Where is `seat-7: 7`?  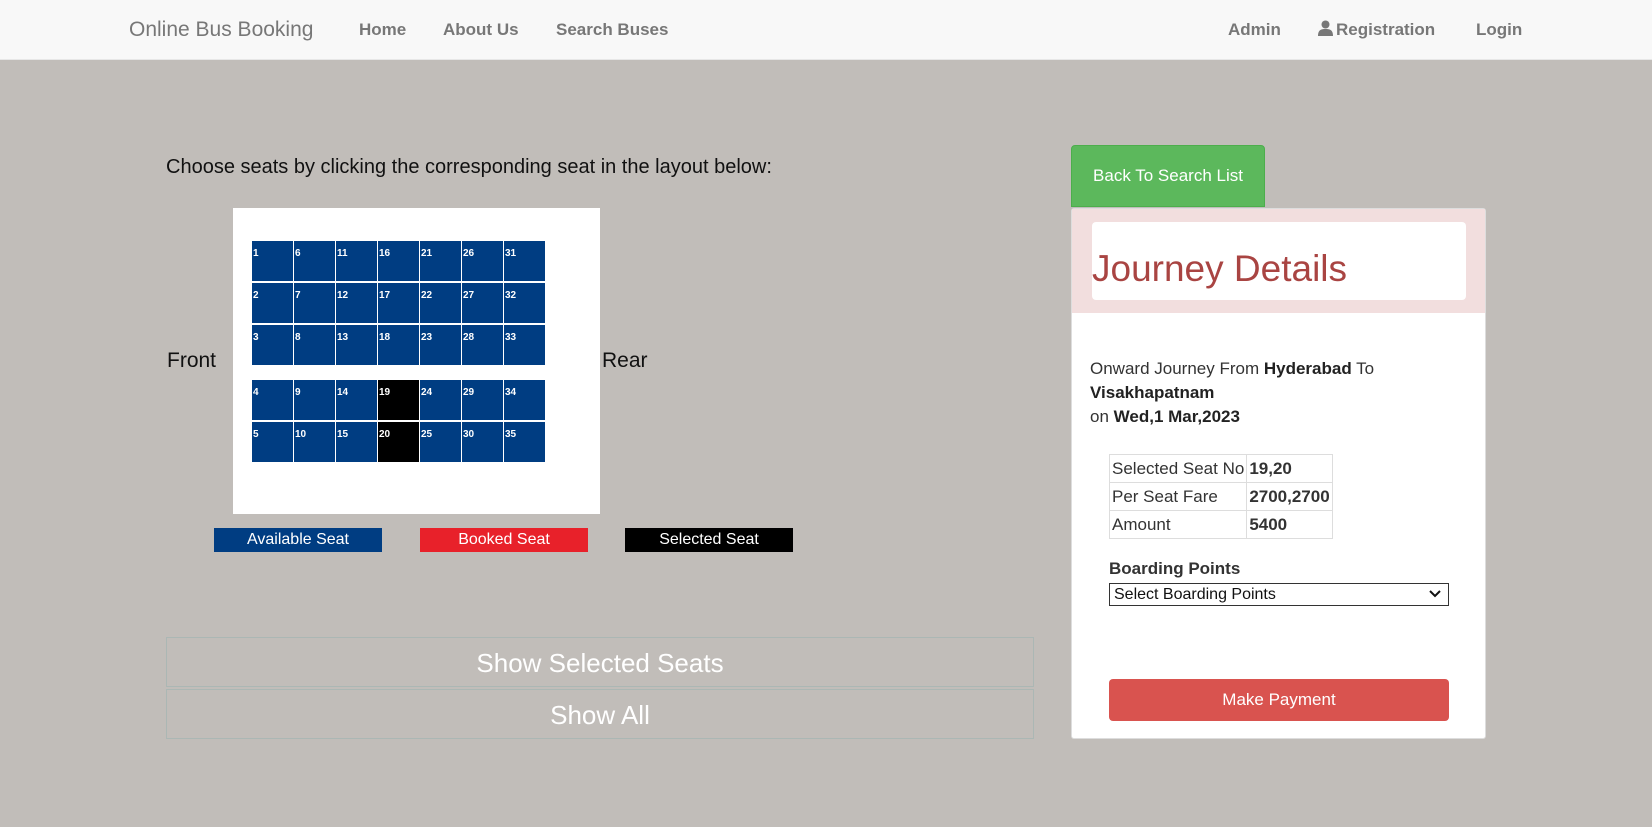 seat-7: 7 is located at coordinates (314, 303).